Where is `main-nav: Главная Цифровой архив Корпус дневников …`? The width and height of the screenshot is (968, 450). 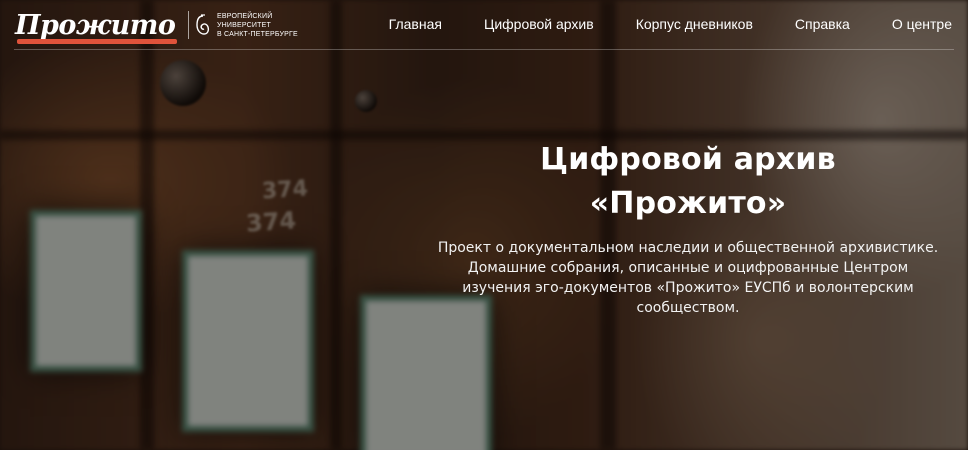
main-nav: Главная Цифровой архив Корпус дневников … is located at coordinates (670, 24).